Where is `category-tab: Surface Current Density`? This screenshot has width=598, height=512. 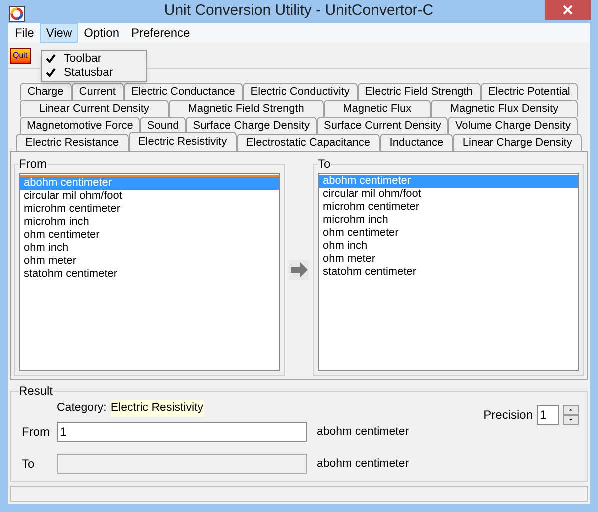 category-tab: Surface Current Density is located at coordinates (382, 125).